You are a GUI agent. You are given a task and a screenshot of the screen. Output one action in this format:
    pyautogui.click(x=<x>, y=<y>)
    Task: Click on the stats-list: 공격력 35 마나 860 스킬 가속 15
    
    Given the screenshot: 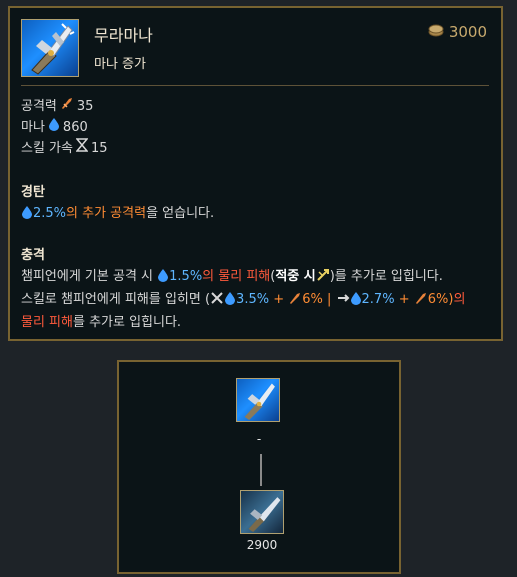 What is the action you would take?
    pyautogui.click(x=64, y=127)
    